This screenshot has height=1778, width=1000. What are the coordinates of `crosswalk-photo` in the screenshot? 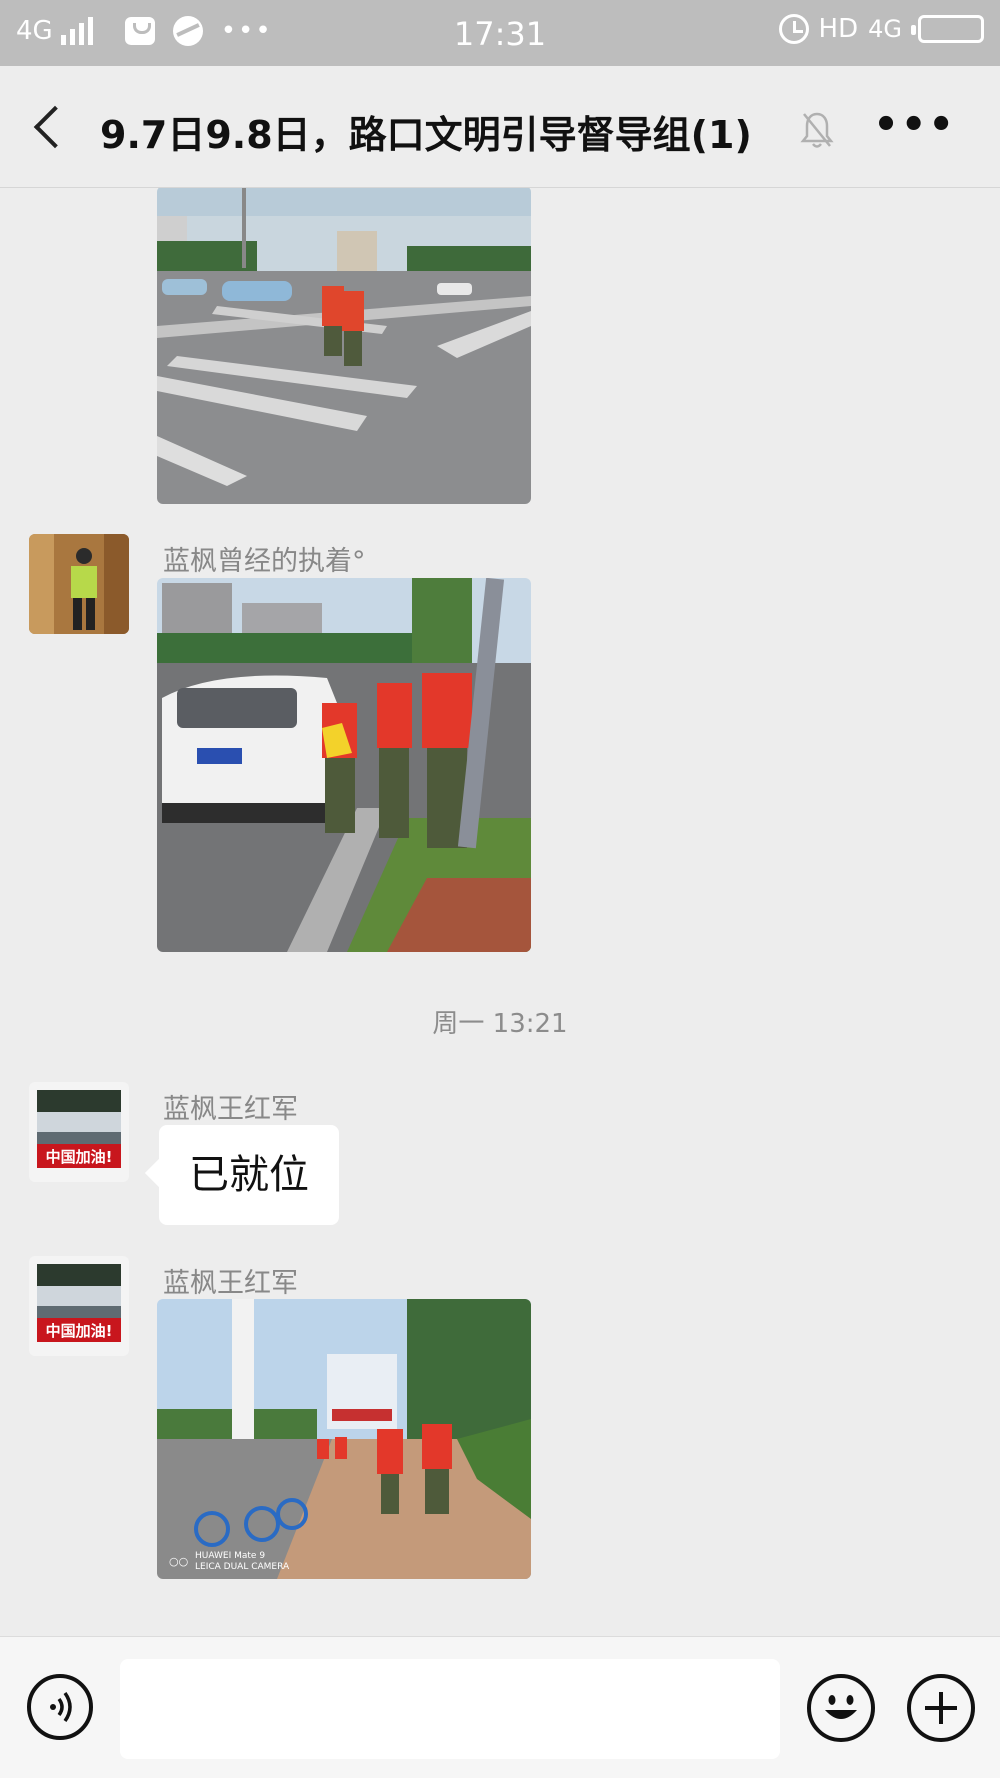 It's located at (344, 346).